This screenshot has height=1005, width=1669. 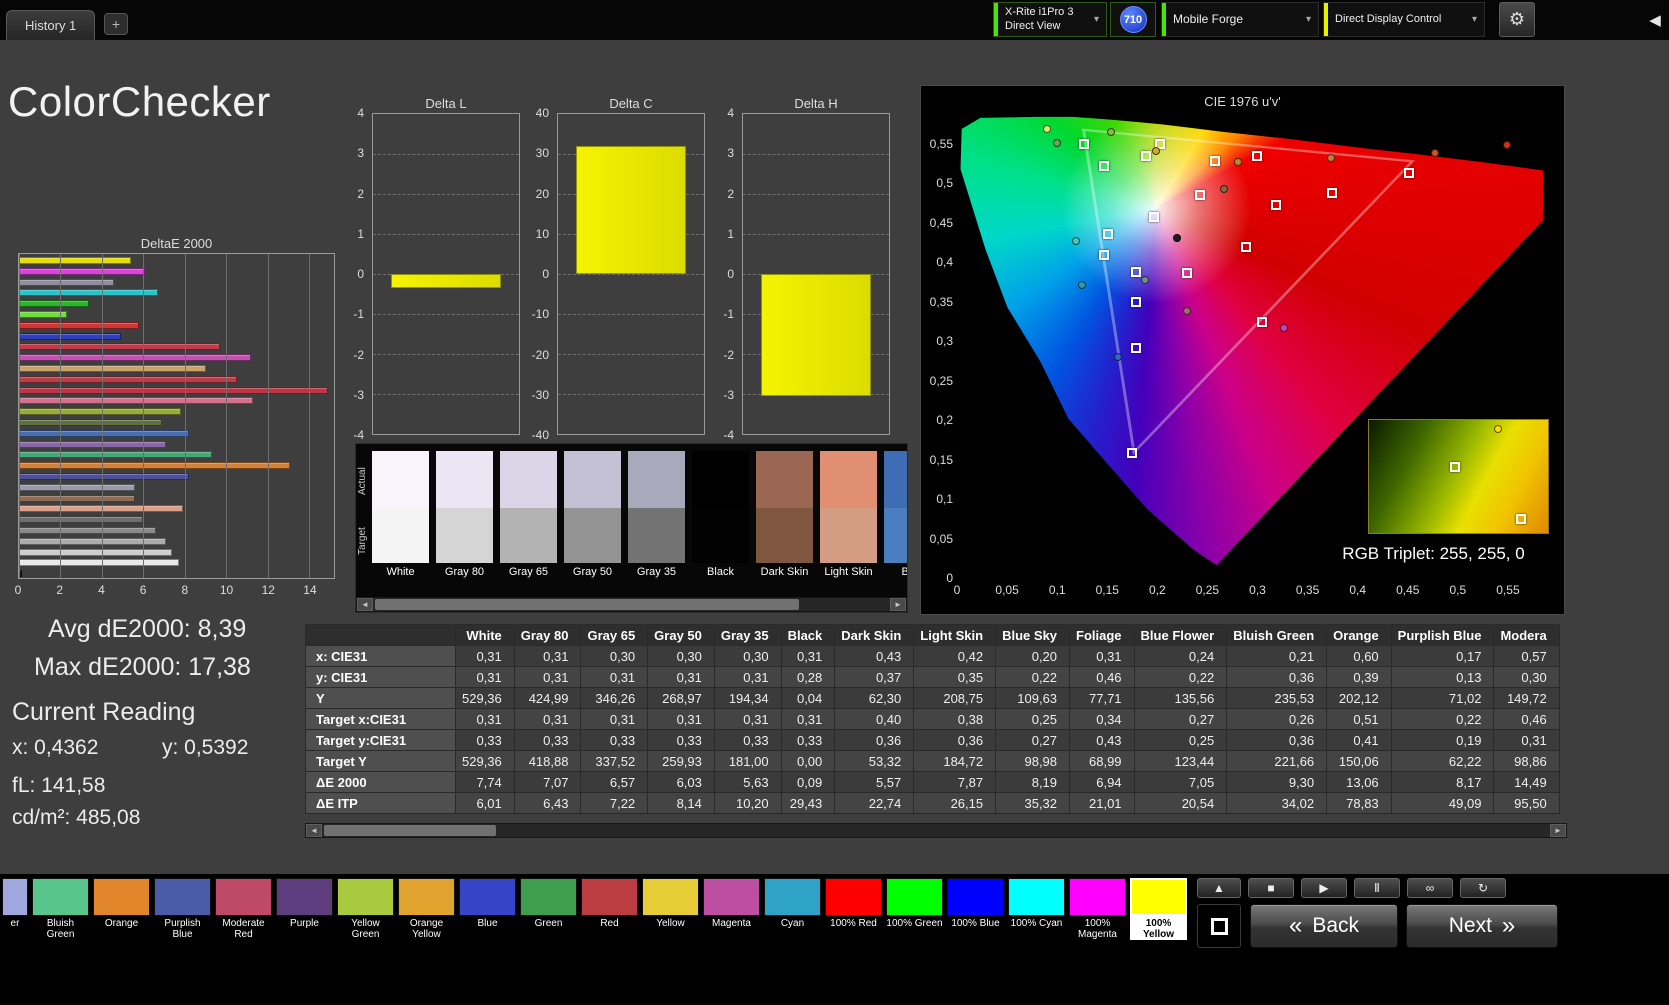 What do you see at coordinates (548, 909) in the screenshot?
I see `test-patch-green: Green` at bounding box center [548, 909].